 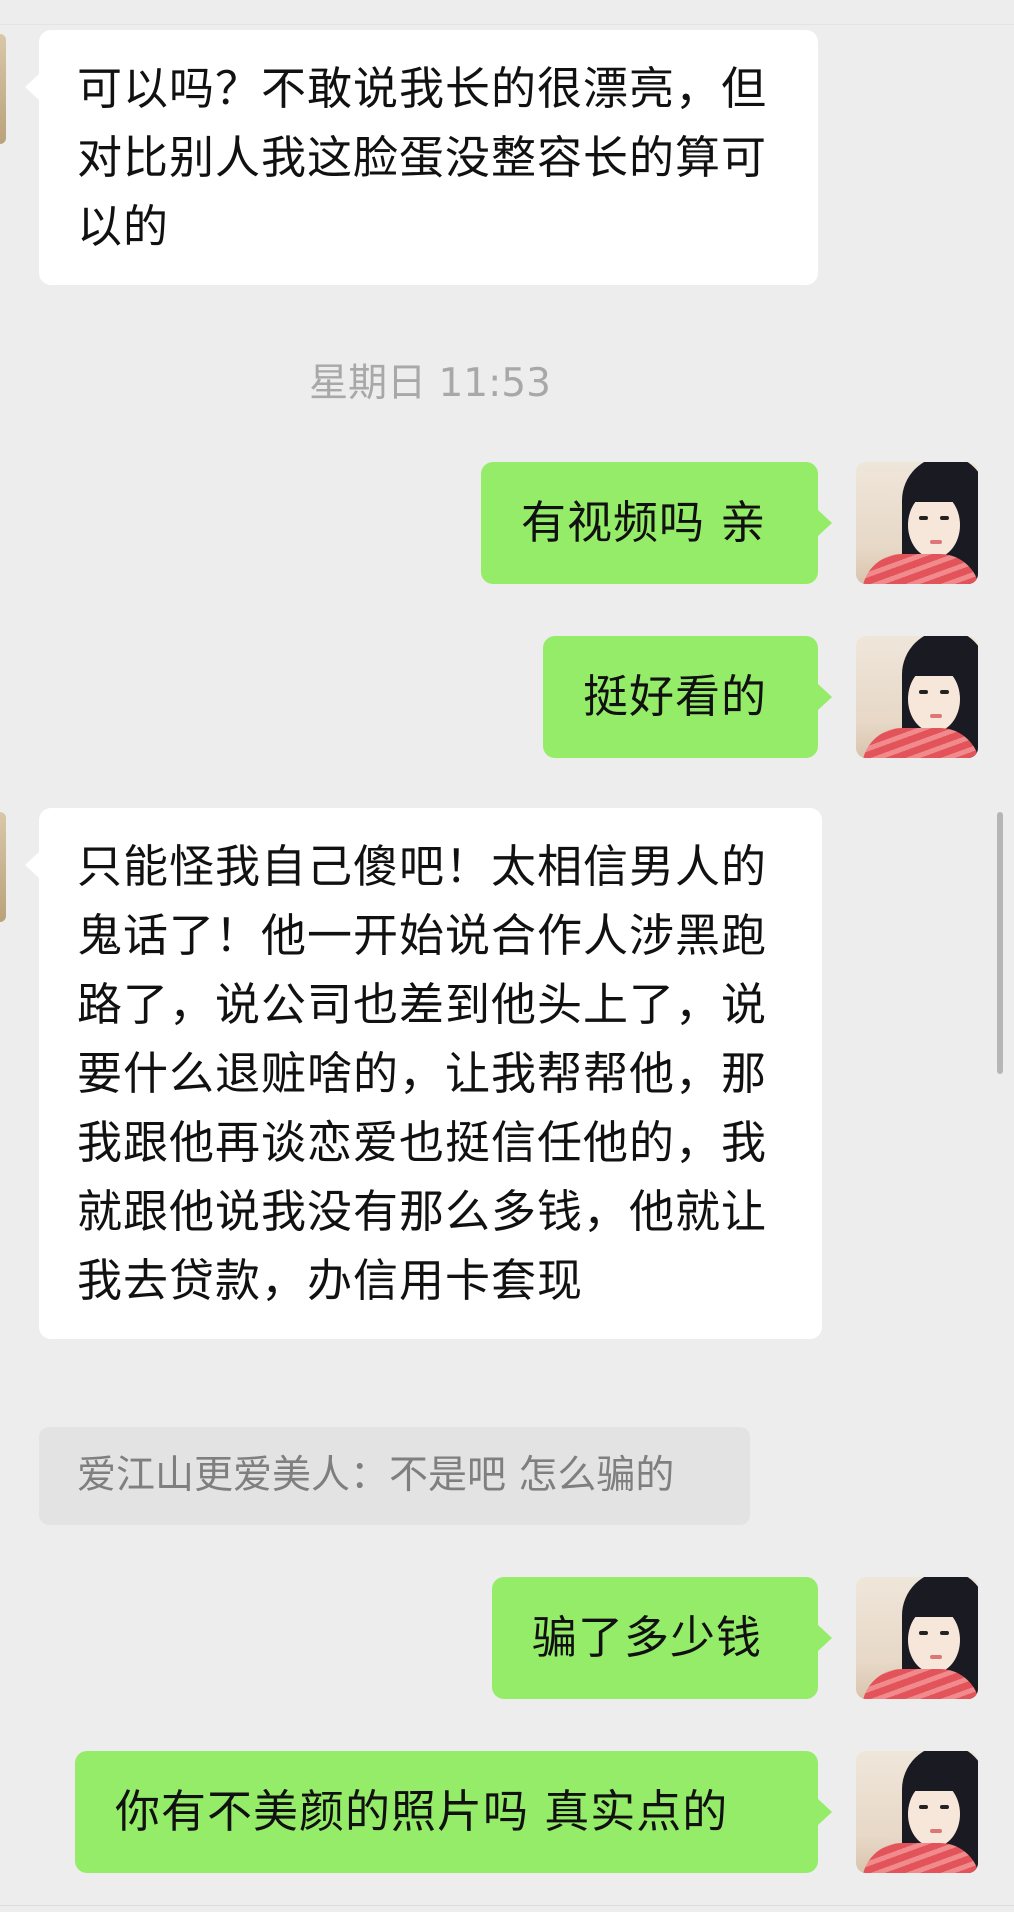 What do you see at coordinates (675, 696) in the screenshot?
I see `message-text: 挺好看的` at bounding box center [675, 696].